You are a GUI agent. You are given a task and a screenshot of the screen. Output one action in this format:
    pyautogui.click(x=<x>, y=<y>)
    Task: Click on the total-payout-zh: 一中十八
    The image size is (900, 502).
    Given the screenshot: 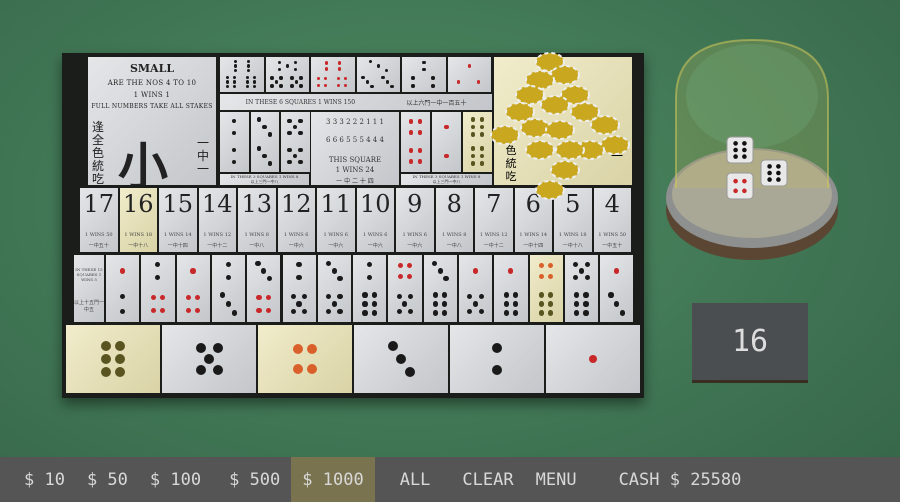 What is the action you would take?
    pyautogui.click(x=138, y=246)
    